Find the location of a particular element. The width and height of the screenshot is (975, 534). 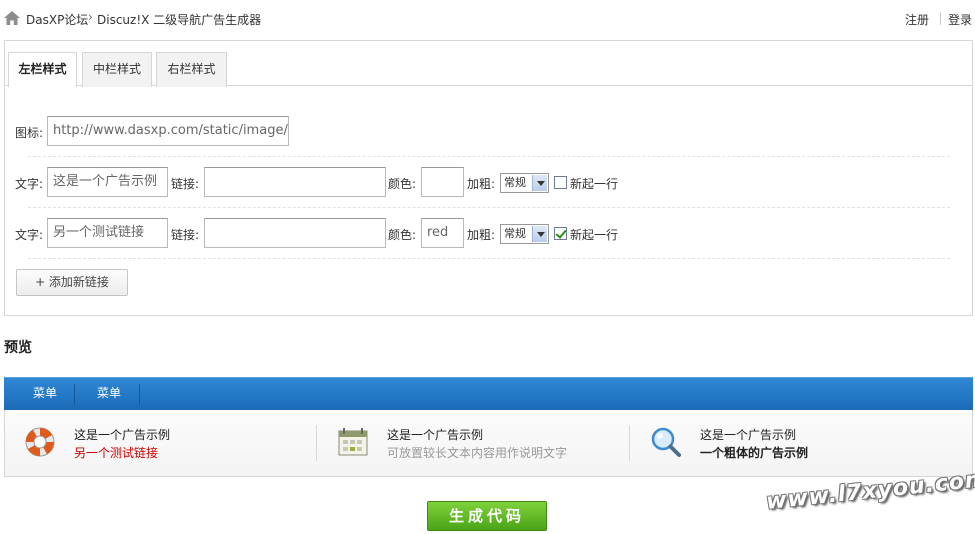

tab-right-column: 右栏样式 is located at coordinates (191, 69).